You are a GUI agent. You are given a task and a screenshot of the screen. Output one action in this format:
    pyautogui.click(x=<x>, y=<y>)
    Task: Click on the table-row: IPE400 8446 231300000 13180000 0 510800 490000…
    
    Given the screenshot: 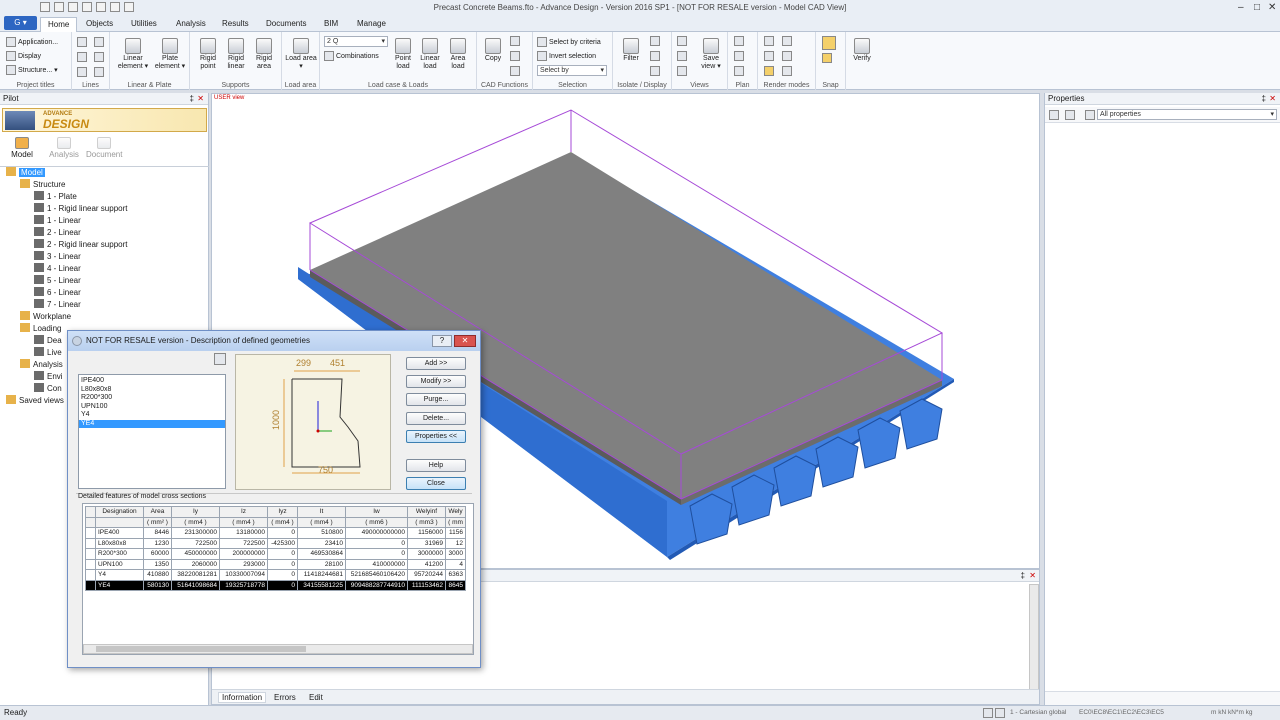 What is the action you would take?
    pyautogui.click(x=275, y=533)
    